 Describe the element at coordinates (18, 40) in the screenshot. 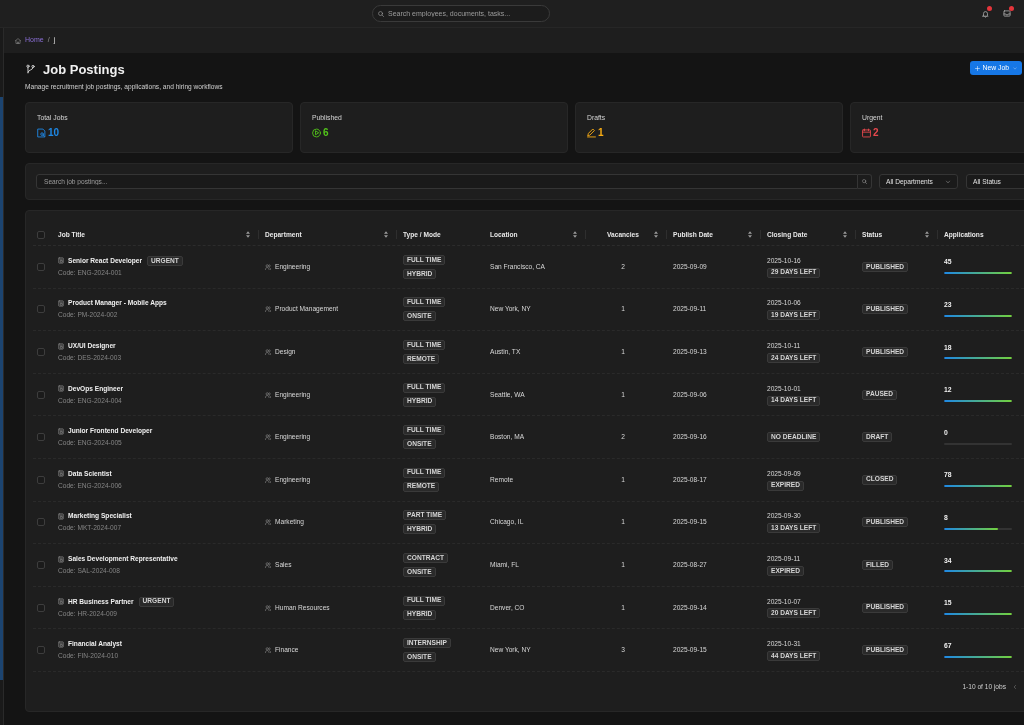

I see `home-icon` at that location.